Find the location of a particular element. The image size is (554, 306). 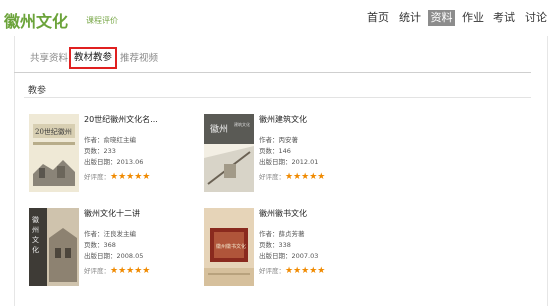

book-title: 徽州文化十二讲 is located at coordinates (112, 213).